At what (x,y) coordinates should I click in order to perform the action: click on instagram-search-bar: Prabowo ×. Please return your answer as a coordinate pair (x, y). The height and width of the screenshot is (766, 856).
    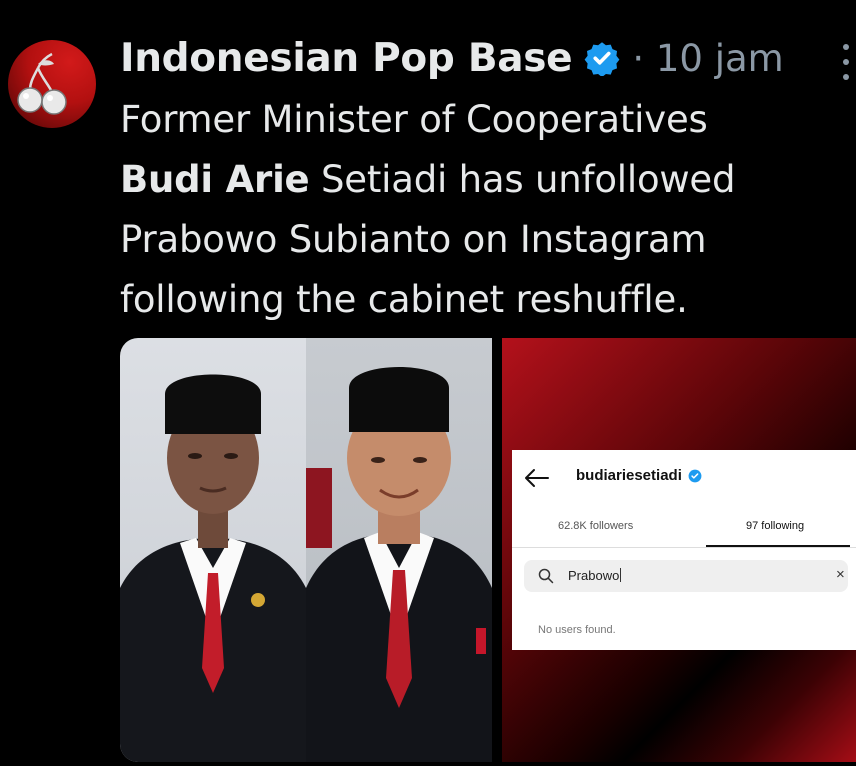
    Looking at the image, I should click on (686, 576).